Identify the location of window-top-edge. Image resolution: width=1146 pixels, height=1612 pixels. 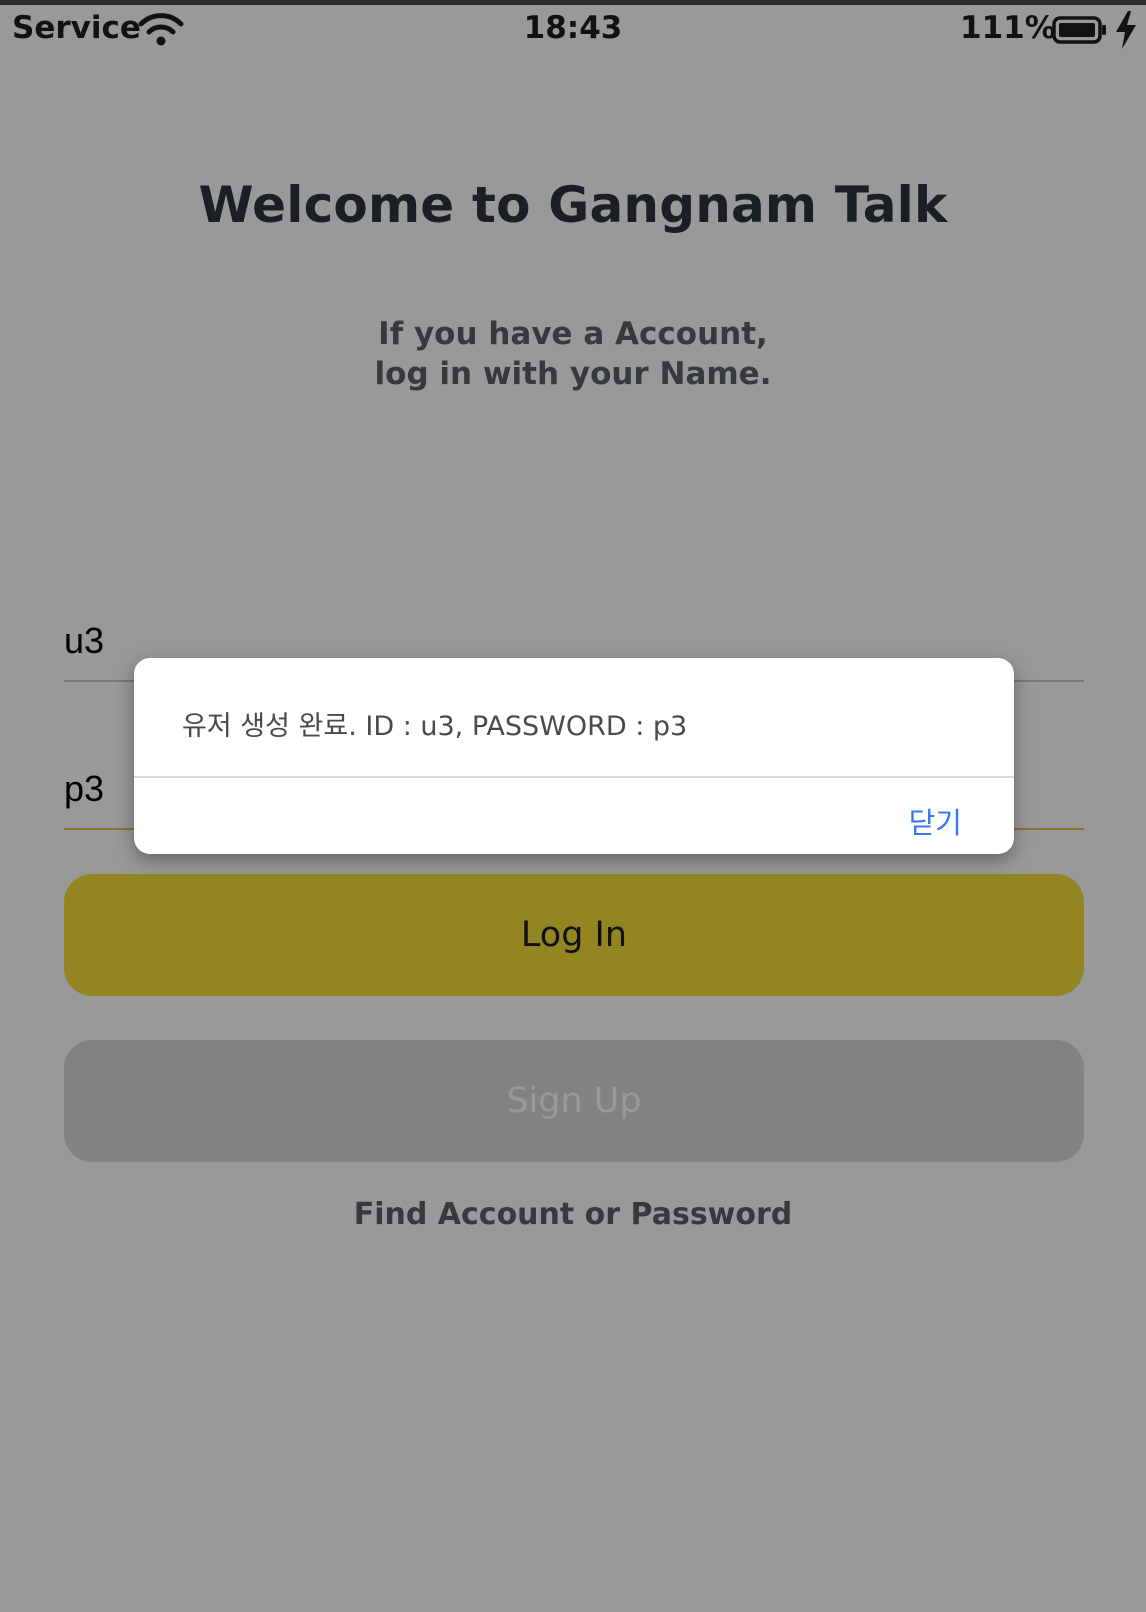
(573, 2).